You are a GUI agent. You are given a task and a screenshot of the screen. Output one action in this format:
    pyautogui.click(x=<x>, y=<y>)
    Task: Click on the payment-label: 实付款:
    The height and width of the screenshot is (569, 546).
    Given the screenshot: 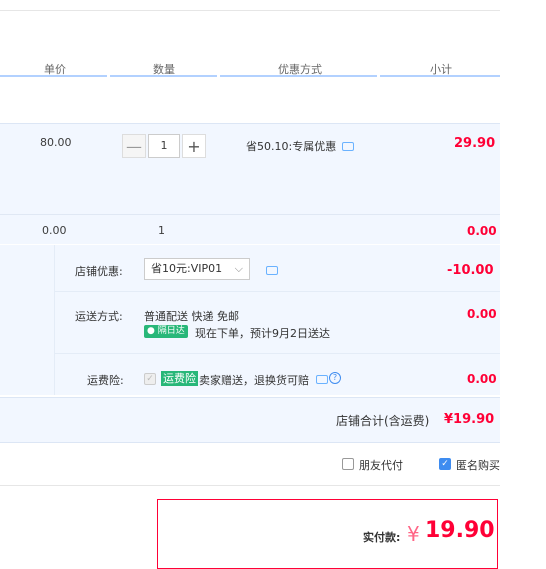 What is the action you would take?
    pyautogui.click(x=382, y=537)
    